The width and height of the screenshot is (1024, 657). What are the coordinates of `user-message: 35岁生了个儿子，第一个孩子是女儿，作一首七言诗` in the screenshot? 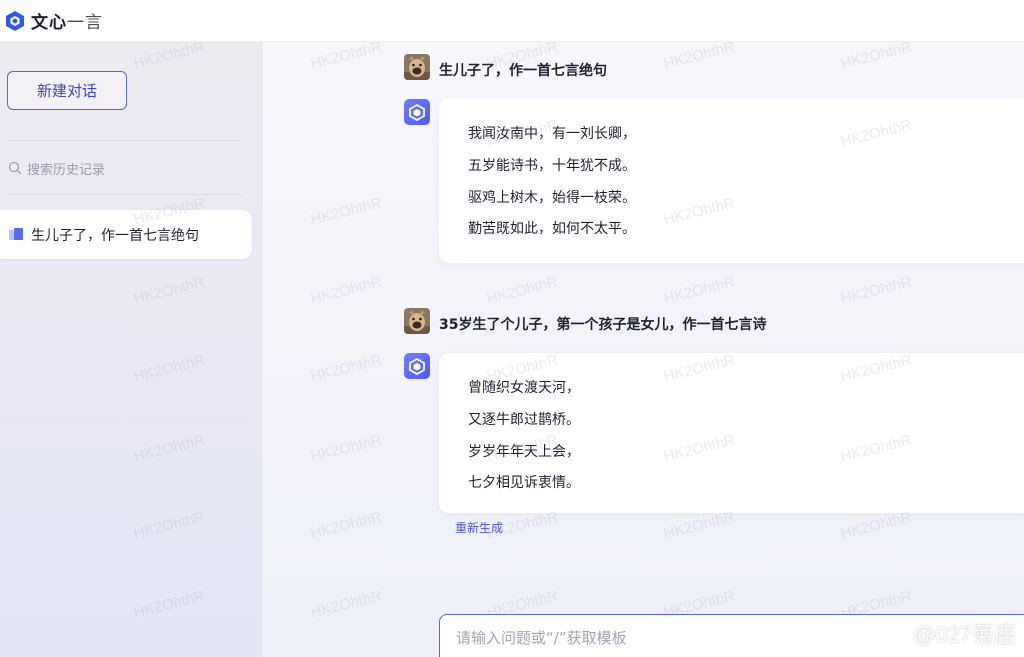 It's located at (603, 325).